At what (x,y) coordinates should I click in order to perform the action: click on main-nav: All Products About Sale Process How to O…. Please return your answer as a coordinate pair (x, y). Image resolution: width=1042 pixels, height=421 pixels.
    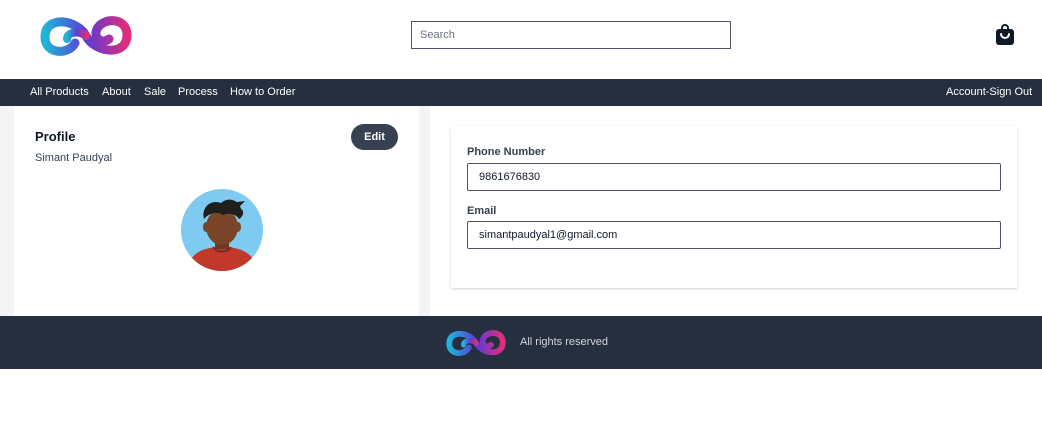
    Looking at the image, I should click on (521, 92).